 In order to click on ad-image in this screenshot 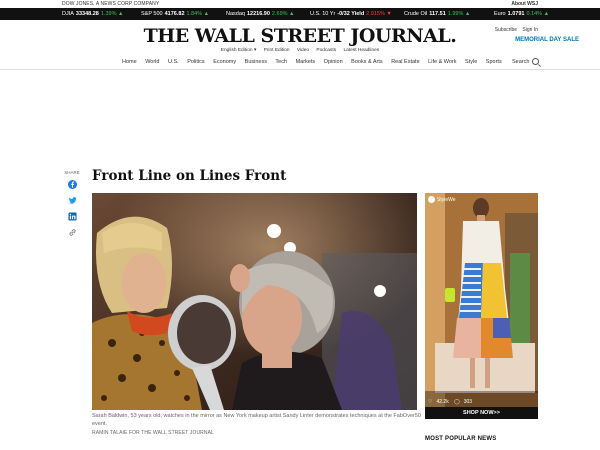, I will do `click(481, 306)`.